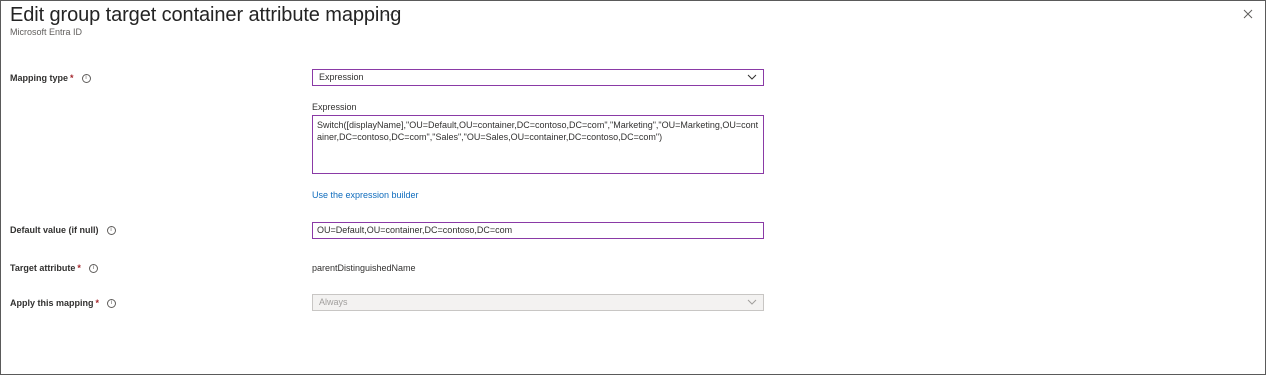 This screenshot has width=1268, height=377. What do you see at coordinates (391, 14) in the screenshot?
I see `more-options-button: ···` at bounding box center [391, 14].